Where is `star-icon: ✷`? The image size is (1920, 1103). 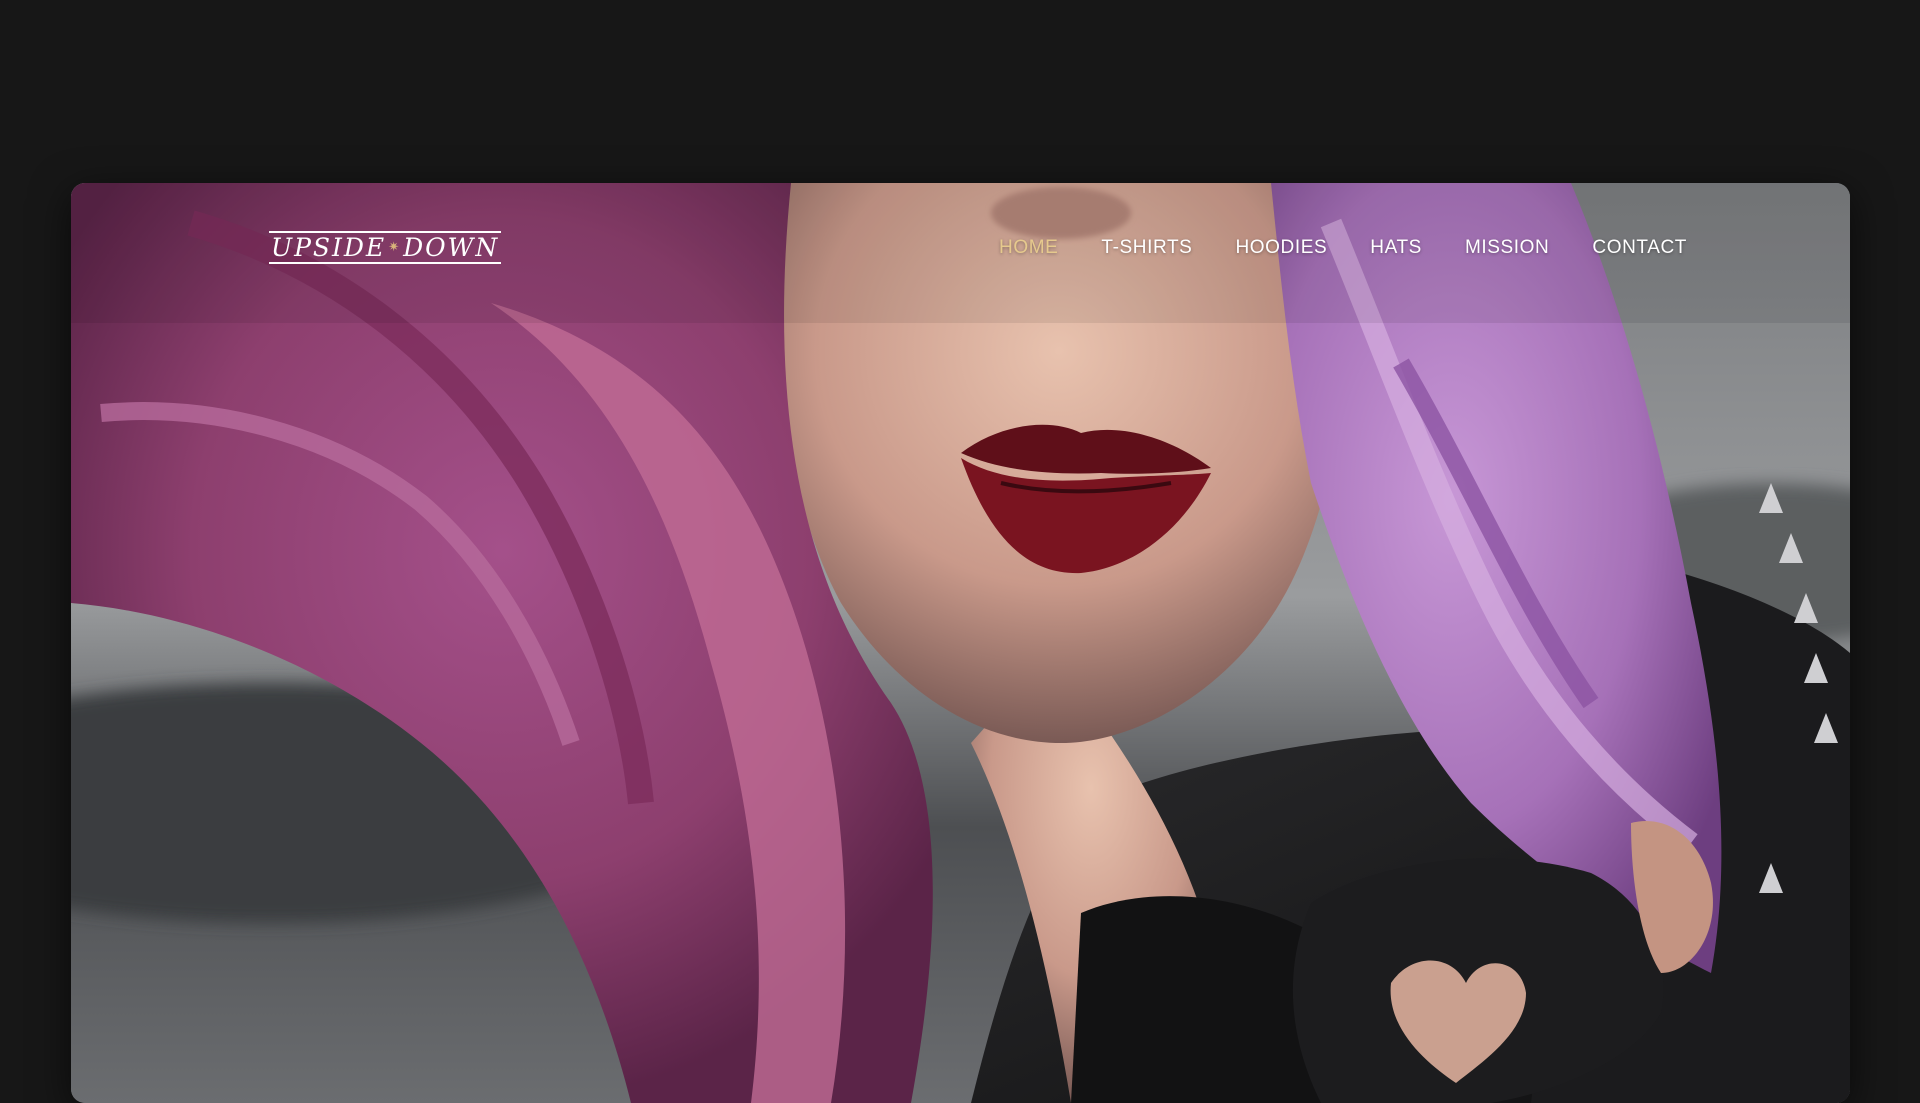 star-icon: ✷ is located at coordinates (395, 247).